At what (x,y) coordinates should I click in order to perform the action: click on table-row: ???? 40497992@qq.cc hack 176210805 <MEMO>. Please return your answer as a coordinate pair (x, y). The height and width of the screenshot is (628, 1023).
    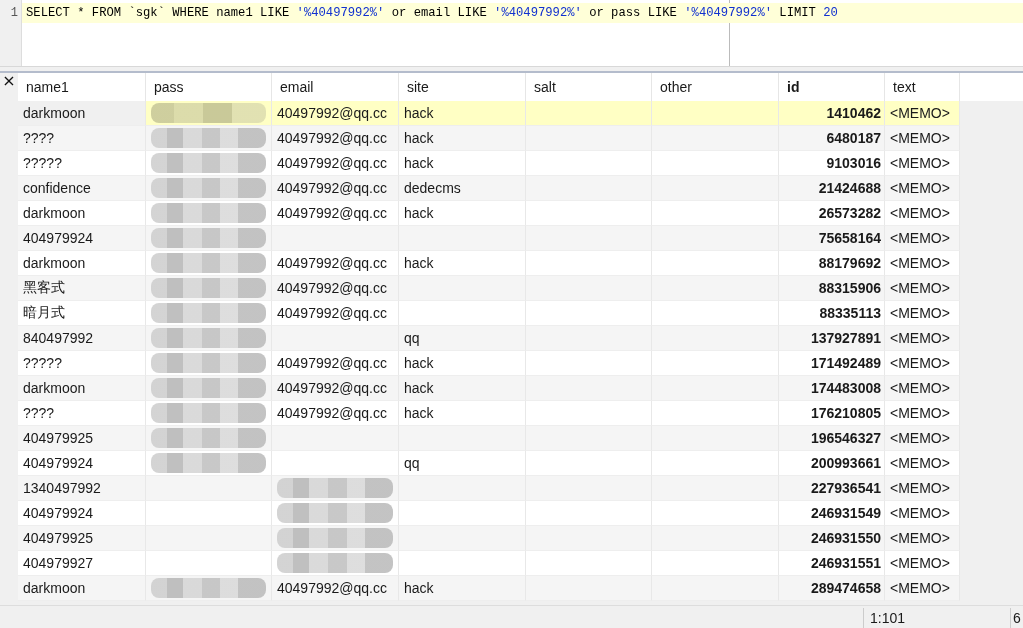
    Looking at the image, I should click on (480, 413).